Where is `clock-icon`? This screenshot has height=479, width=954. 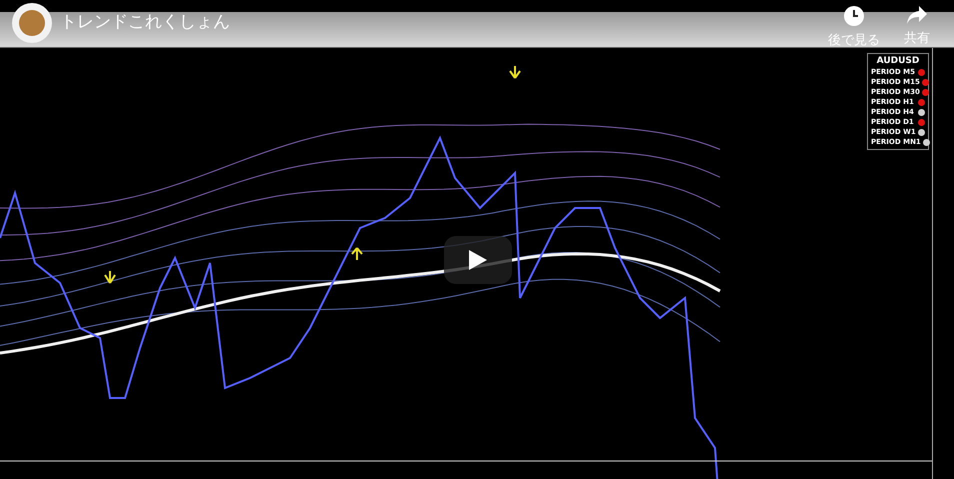 clock-icon is located at coordinates (854, 16).